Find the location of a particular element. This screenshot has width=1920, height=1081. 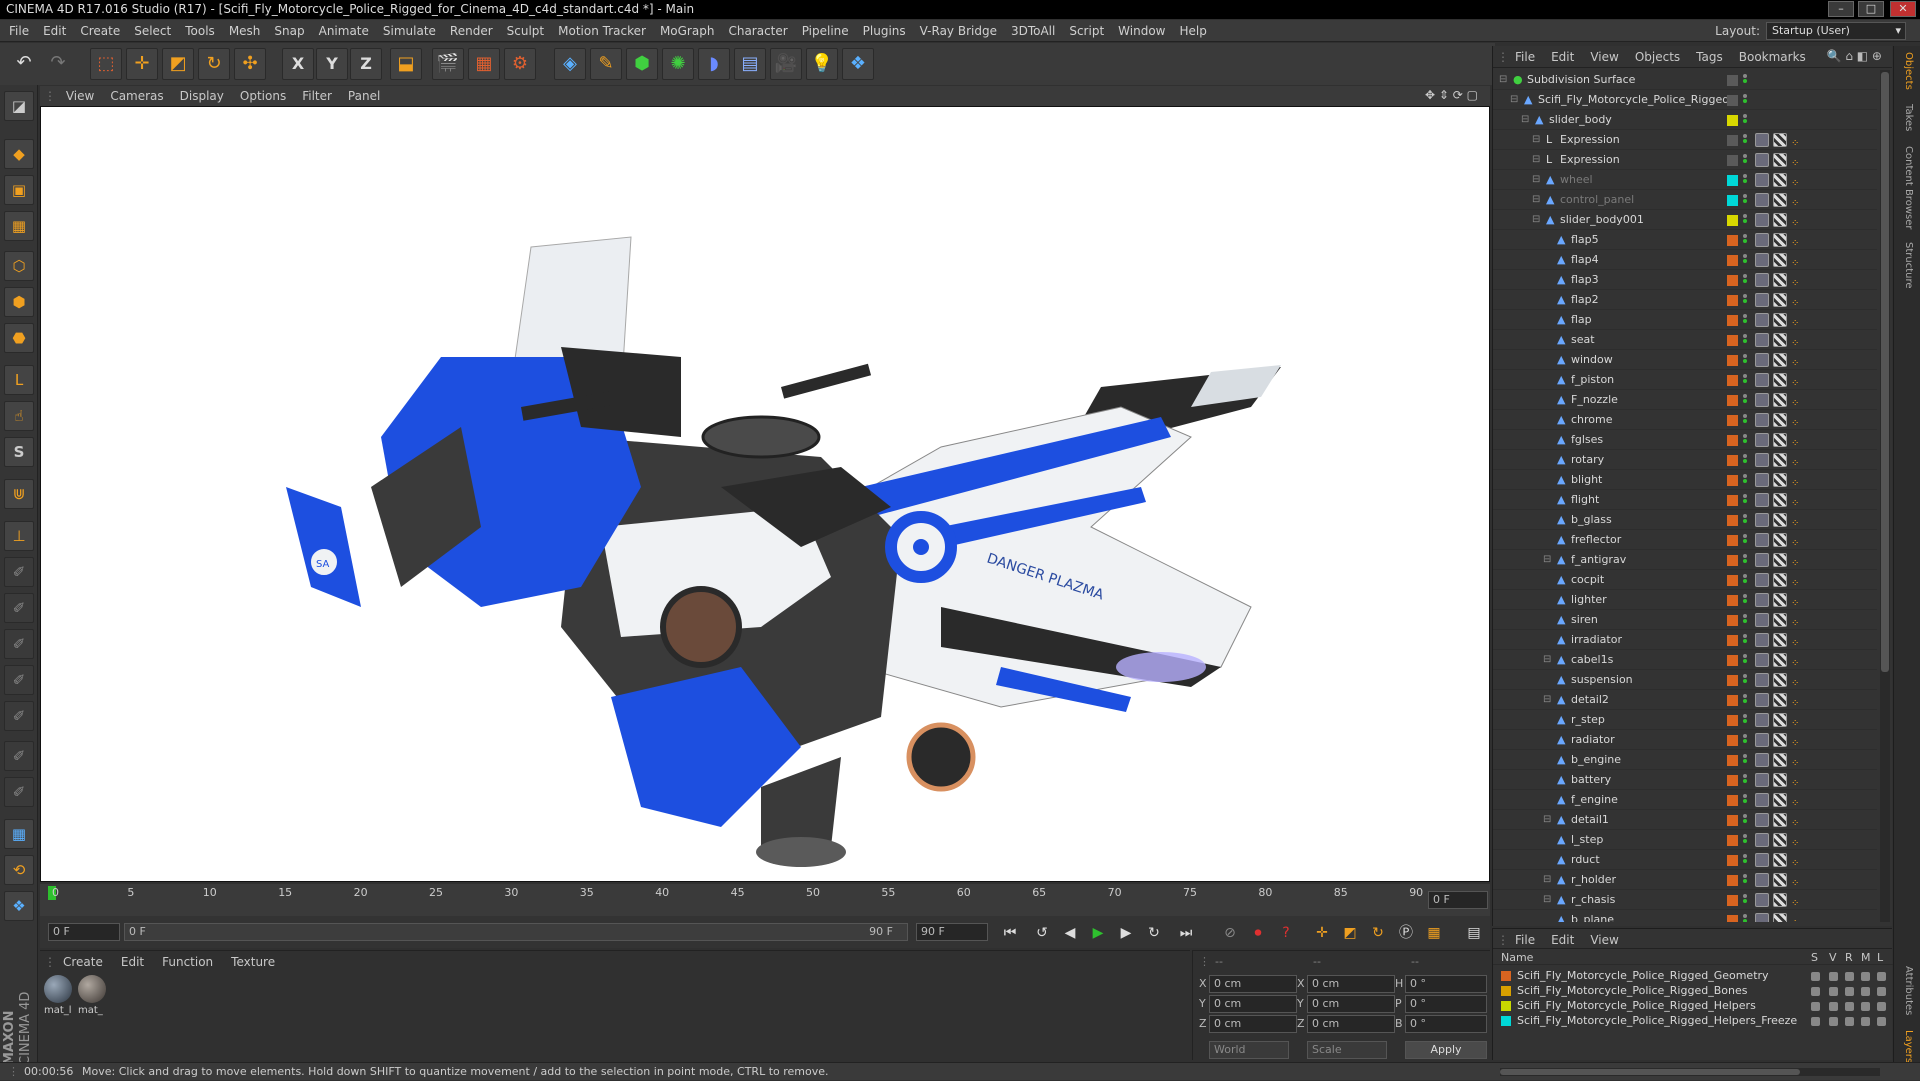

object-row: ⊟ ▲ control_panel ⁘ is located at coordinates (1685, 200).